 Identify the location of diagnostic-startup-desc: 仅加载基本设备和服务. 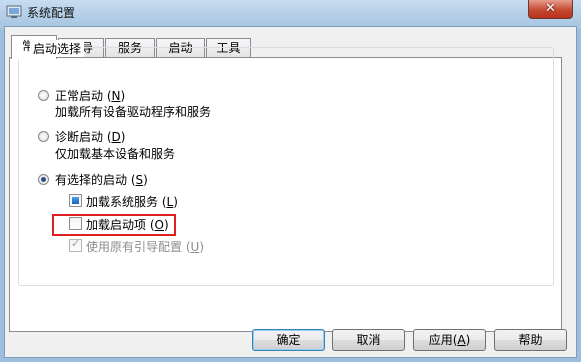
(115, 154).